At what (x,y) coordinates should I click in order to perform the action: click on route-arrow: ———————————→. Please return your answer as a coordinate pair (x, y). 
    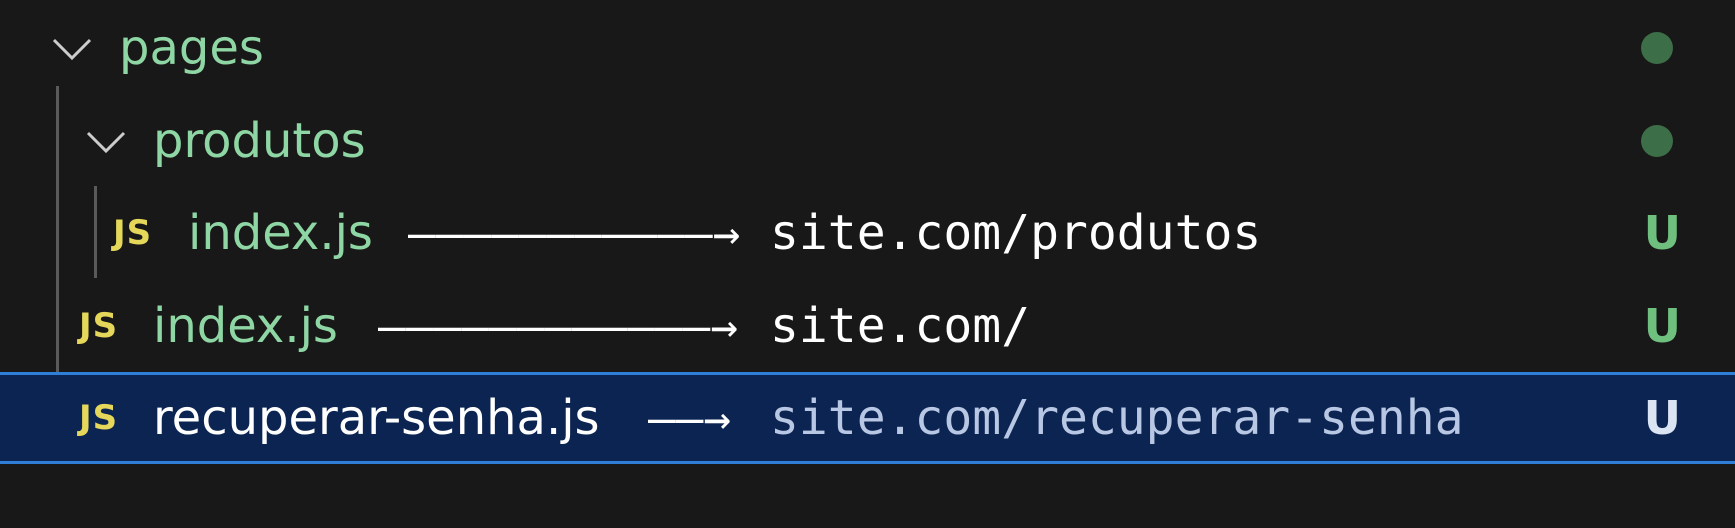
    Looking at the image, I should click on (574, 233).